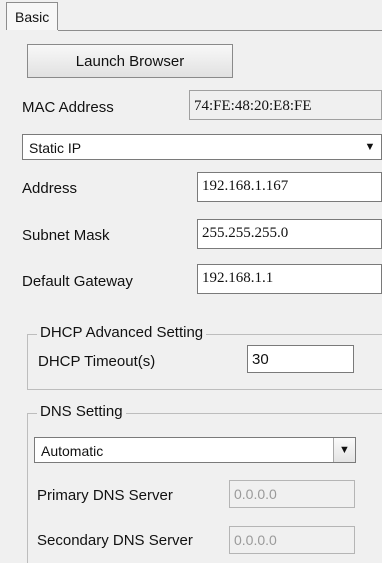 The height and width of the screenshot is (563, 382). Describe the element at coordinates (238, 278) in the screenshot. I see `default-gateway-value: 192.168.1.1` at that location.